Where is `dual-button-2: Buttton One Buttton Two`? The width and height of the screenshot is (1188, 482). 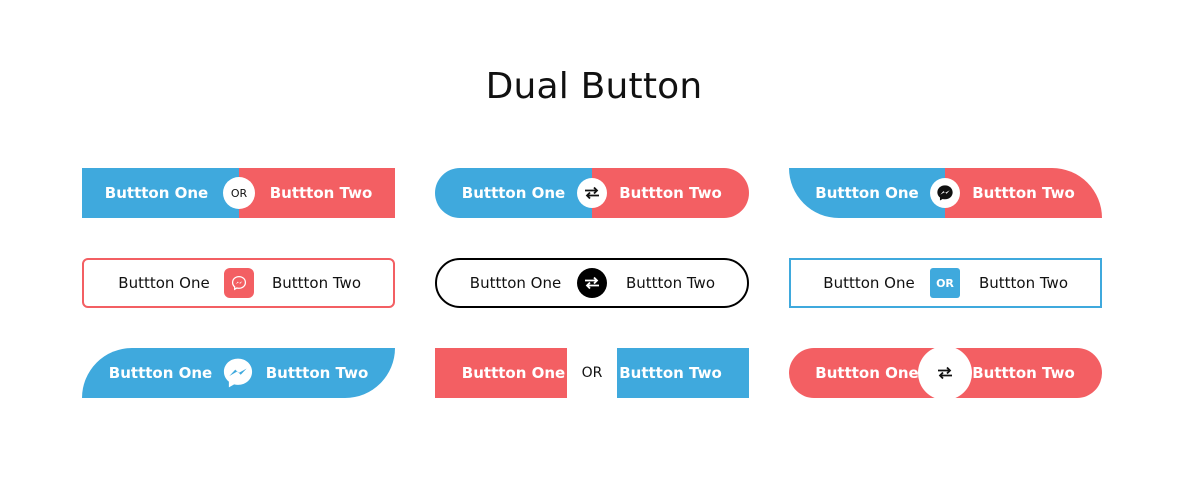
dual-button-2: Buttton One Buttton Two is located at coordinates (592, 193).